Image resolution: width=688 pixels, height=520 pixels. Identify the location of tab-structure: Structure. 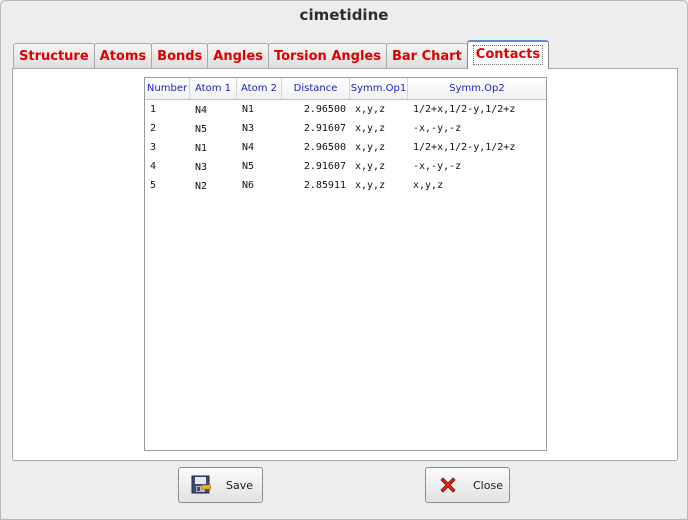
(54, 56).